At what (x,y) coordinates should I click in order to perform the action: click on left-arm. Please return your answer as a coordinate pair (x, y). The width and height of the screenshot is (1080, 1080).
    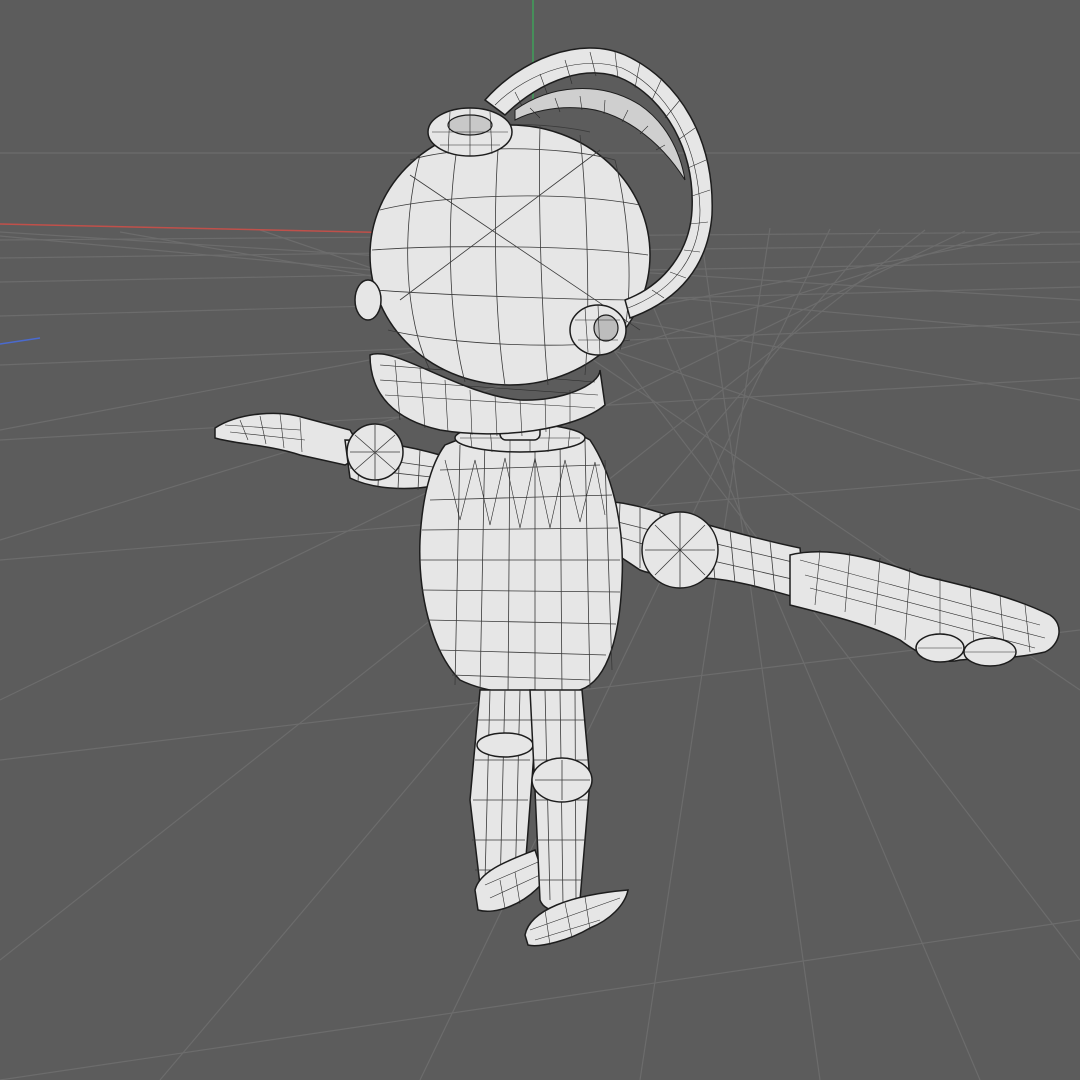
    Looking at the image, I should click on (327, 451).